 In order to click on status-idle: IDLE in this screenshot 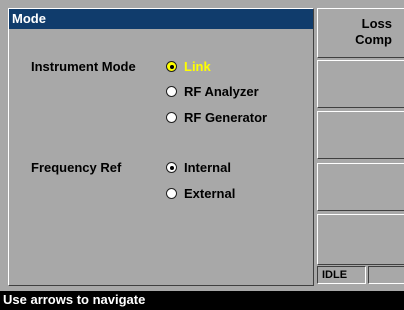, I will do `click(341, 275)`.